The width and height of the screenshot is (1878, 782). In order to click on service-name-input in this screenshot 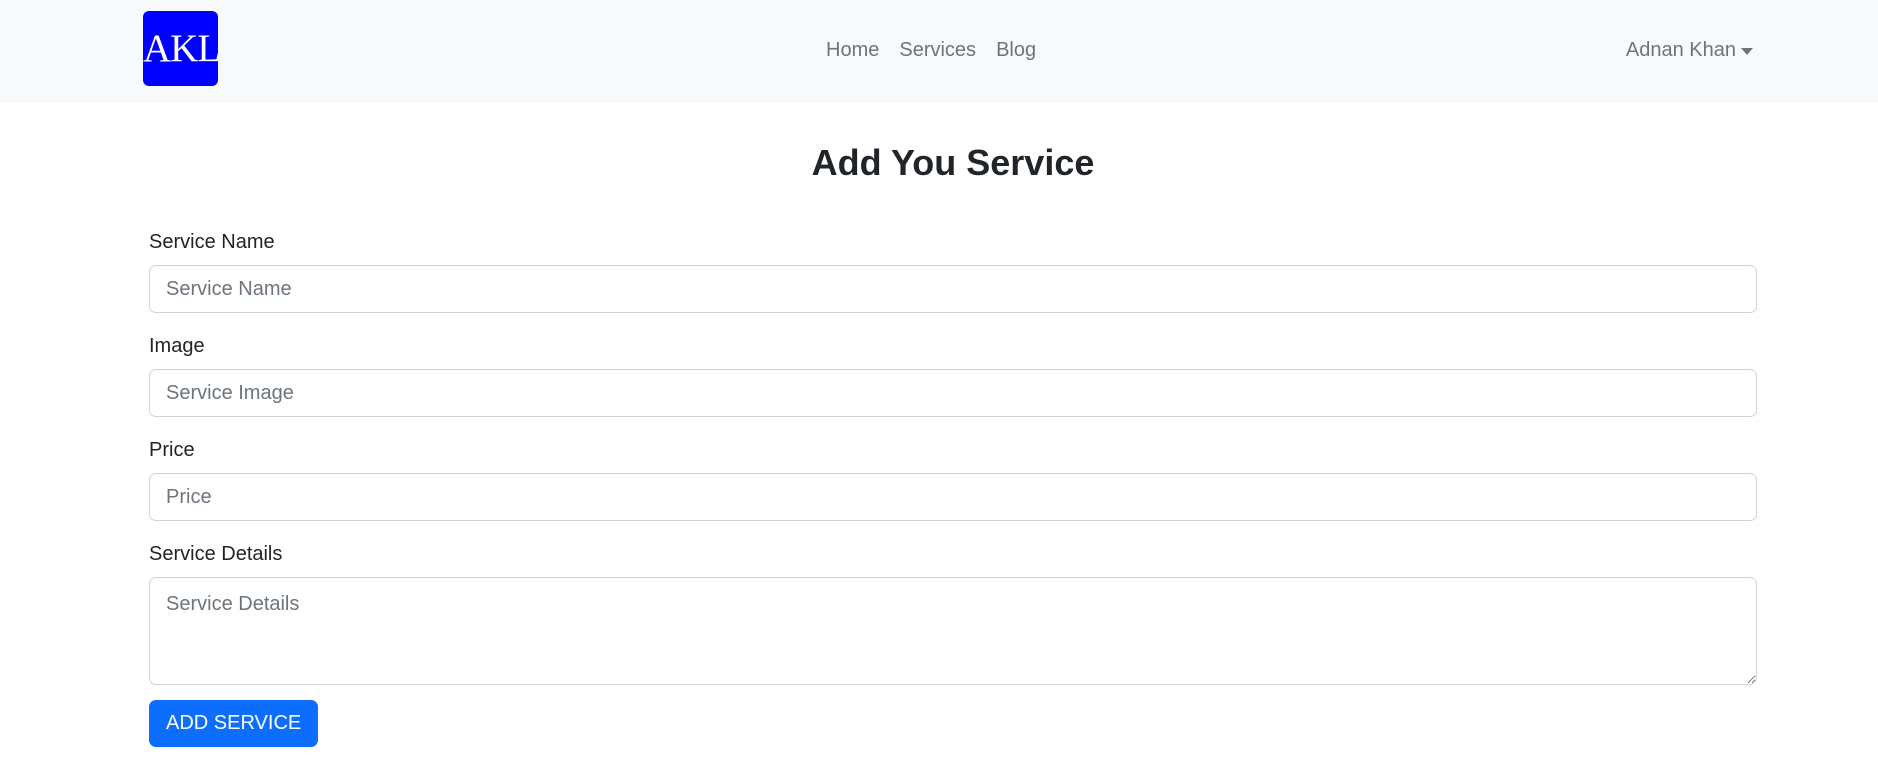, I will do `click(953, 289)`.